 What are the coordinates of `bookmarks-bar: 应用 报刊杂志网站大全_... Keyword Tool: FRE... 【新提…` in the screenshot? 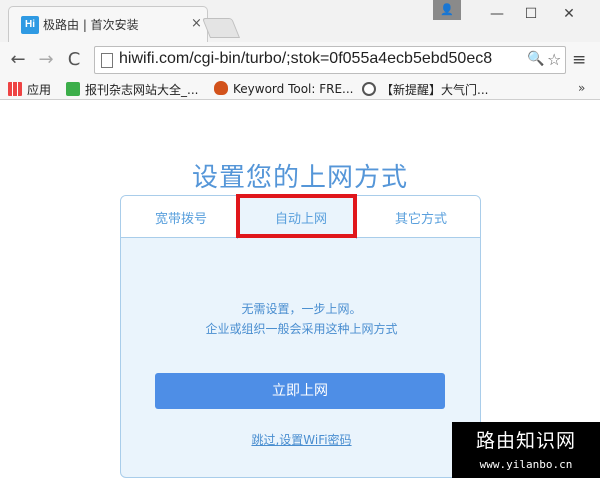 It's located at (300, 89).